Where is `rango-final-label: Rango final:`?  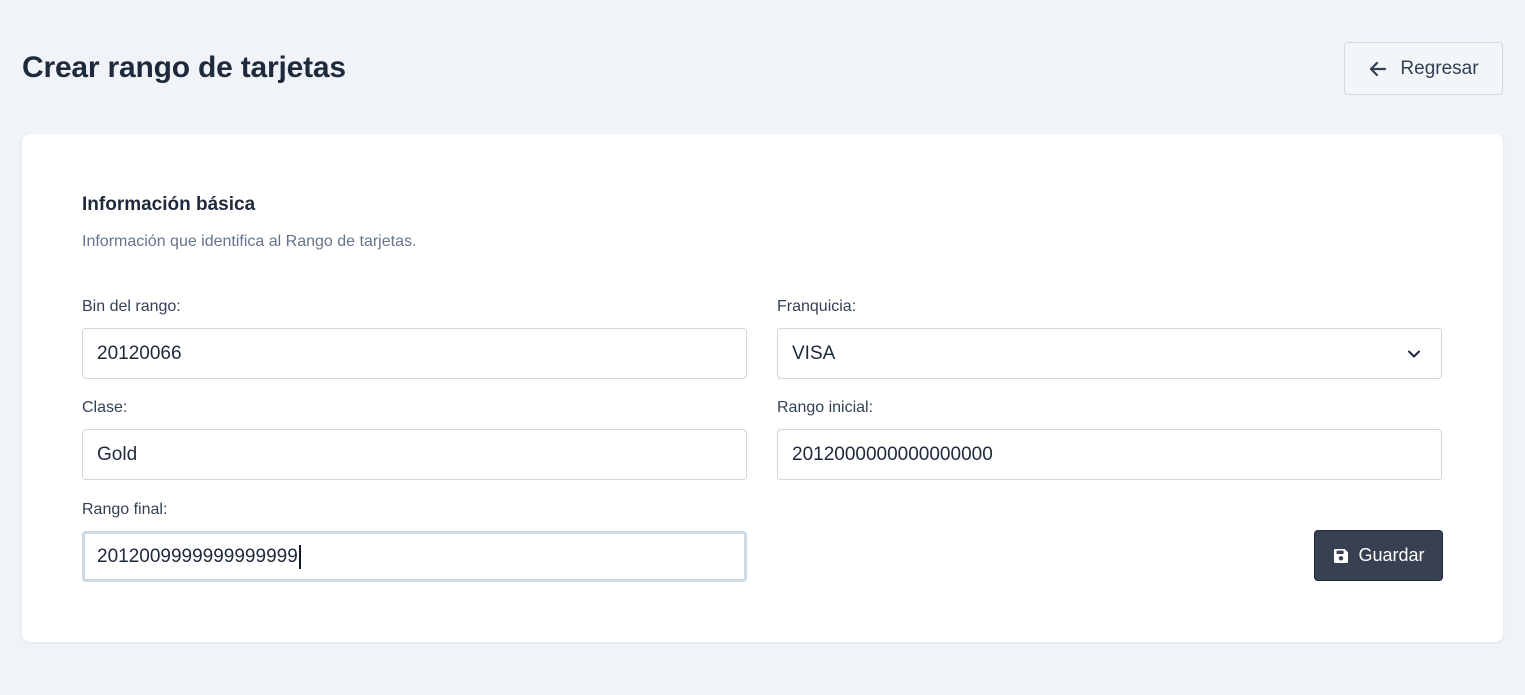
rango-final-label: Rango final: is located at coordinates (125, 509).